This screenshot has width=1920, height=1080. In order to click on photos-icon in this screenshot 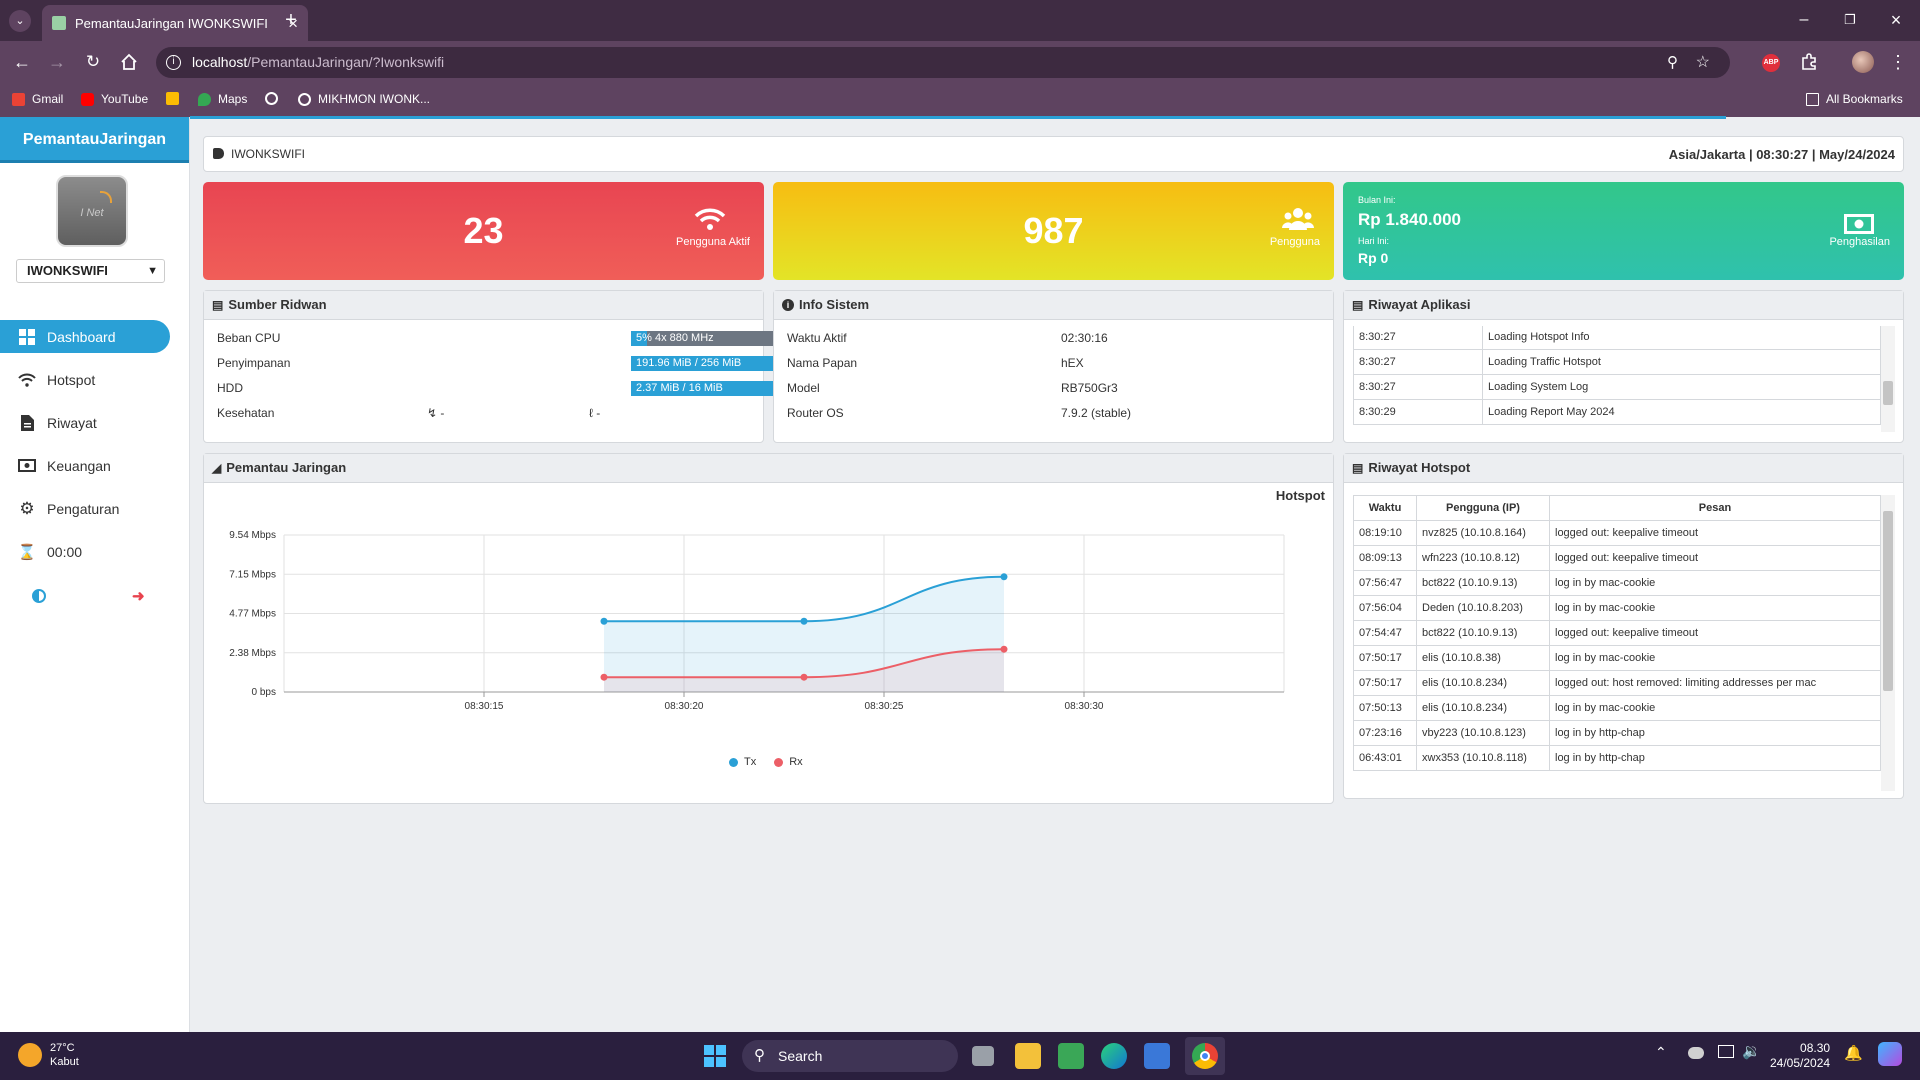, I will do `click(172, 98)`.